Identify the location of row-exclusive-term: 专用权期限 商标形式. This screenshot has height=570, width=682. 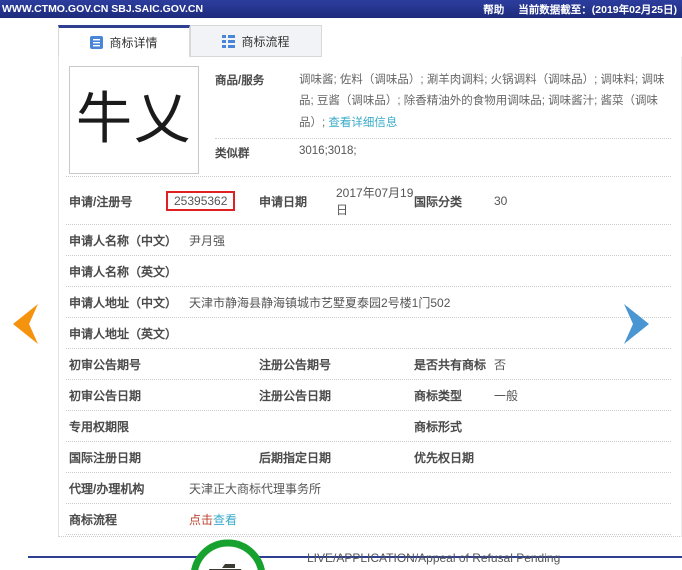
(368, 425).